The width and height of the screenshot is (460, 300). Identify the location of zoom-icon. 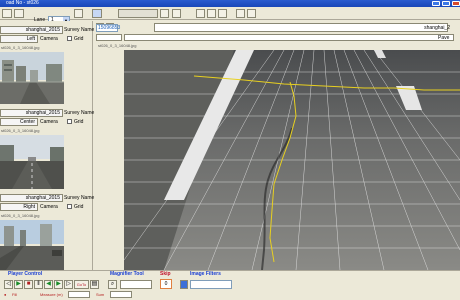
(211, 13).